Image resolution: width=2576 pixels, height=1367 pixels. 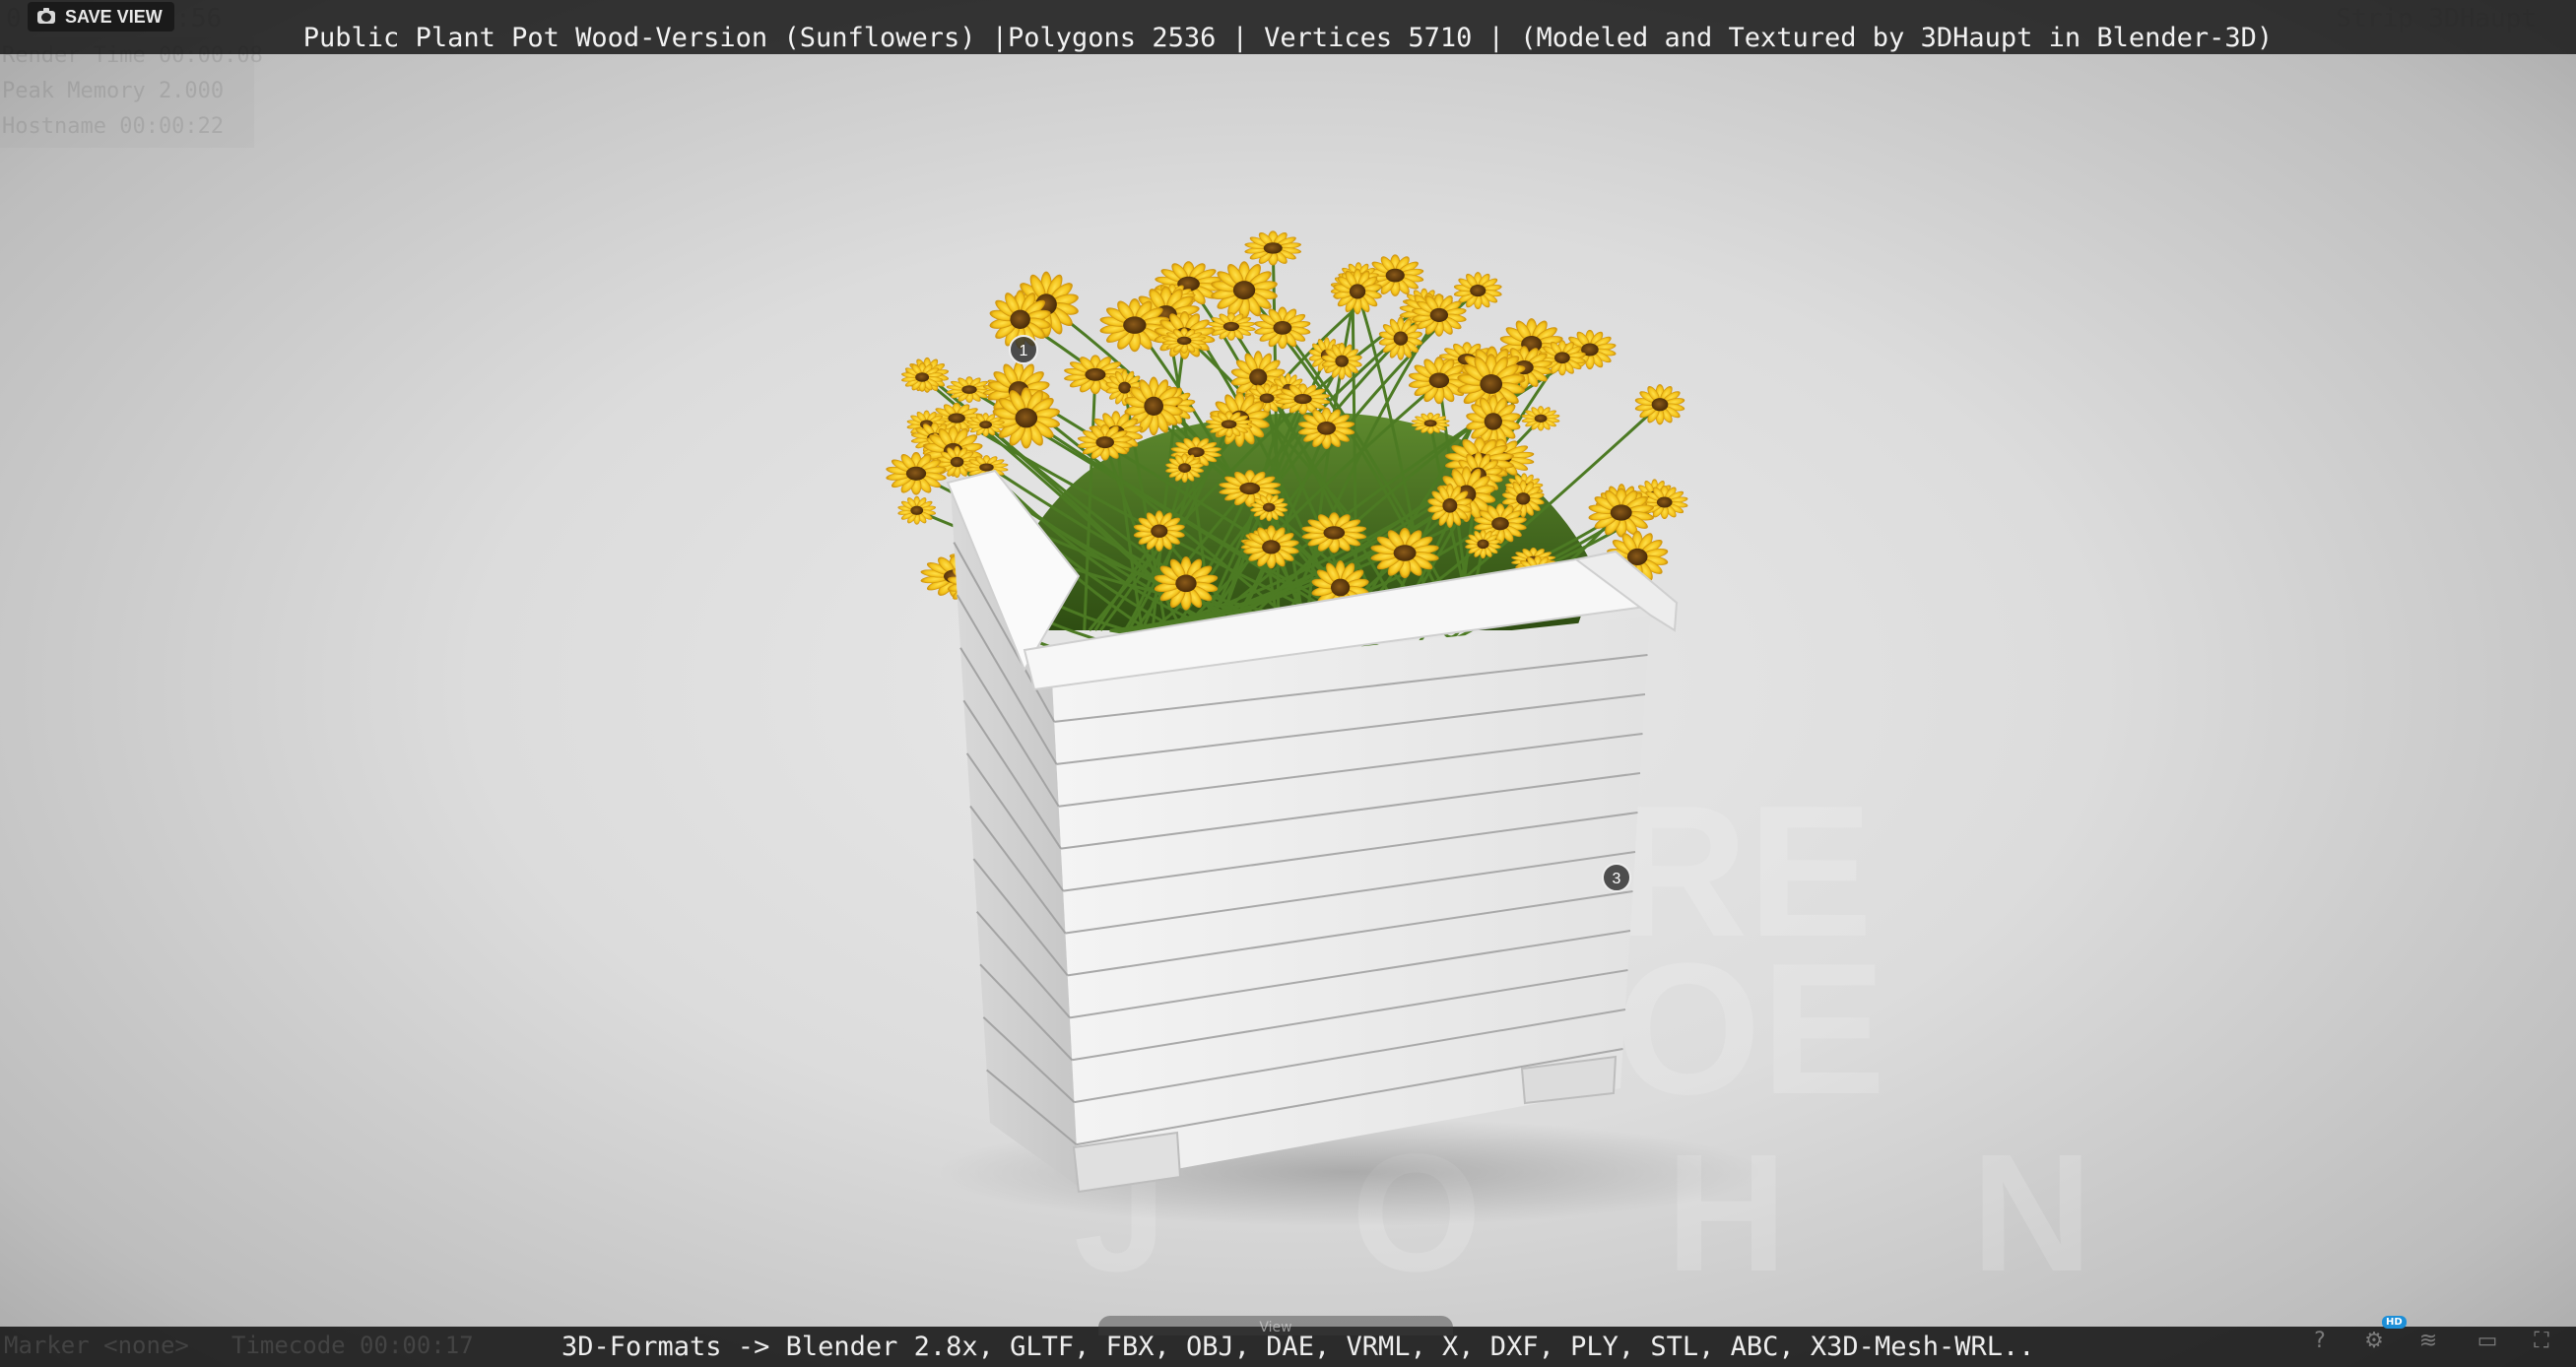 I want to click on settings-icon: ⚙, so click(x=2374, y=1340).